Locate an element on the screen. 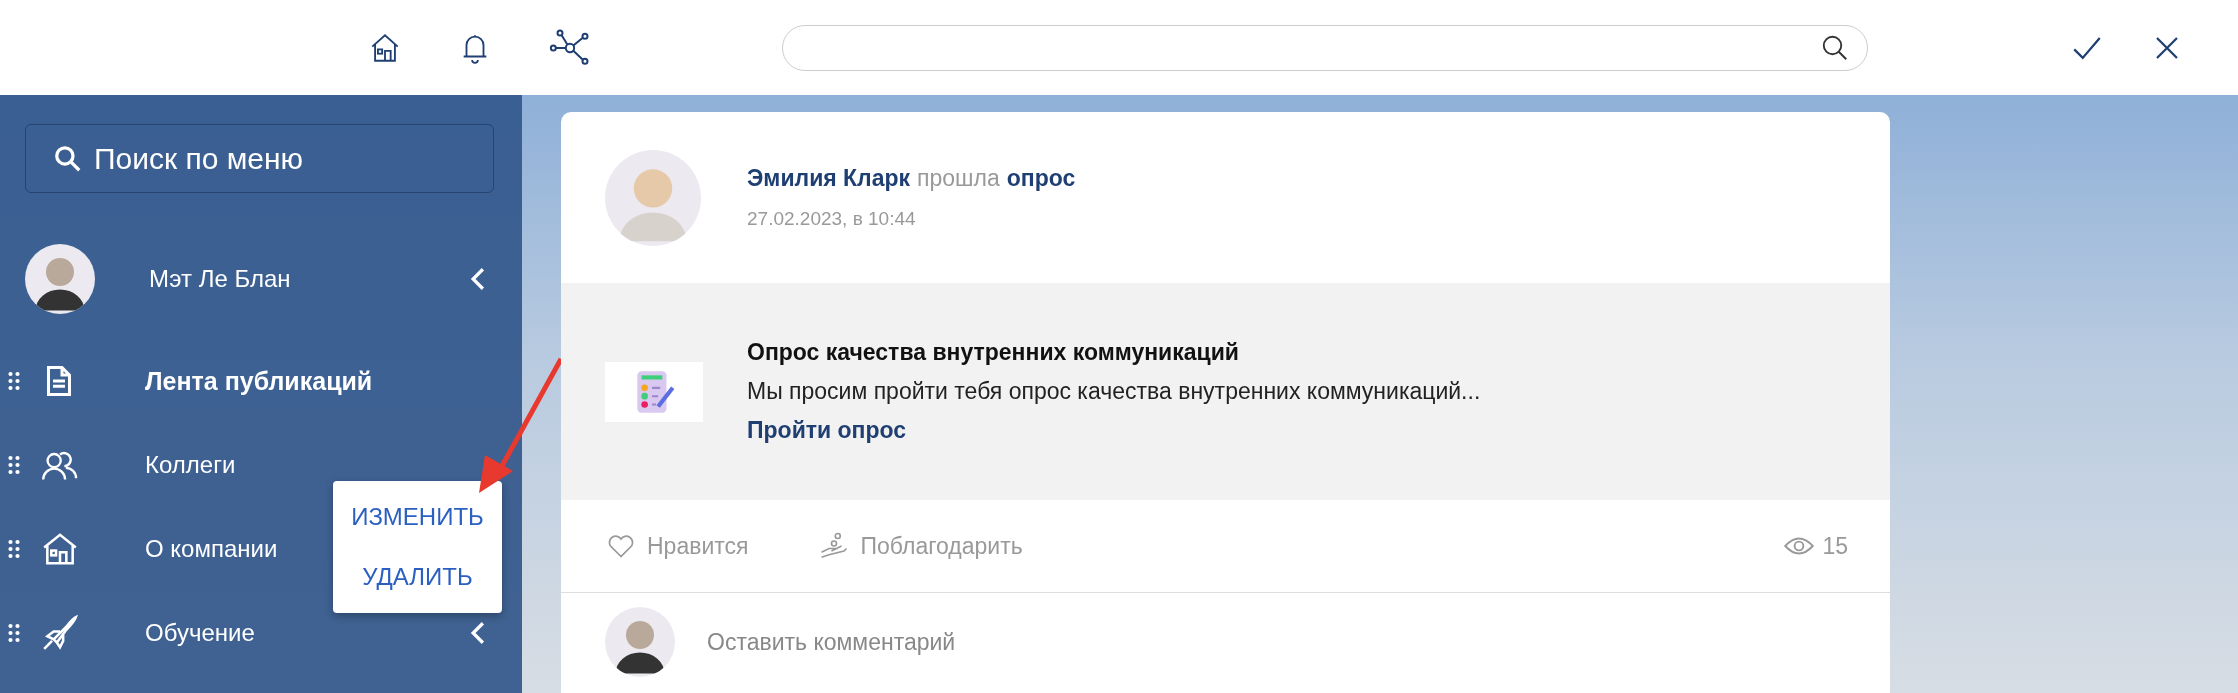  menu-item: О компании is located at coordinates (211, 549).